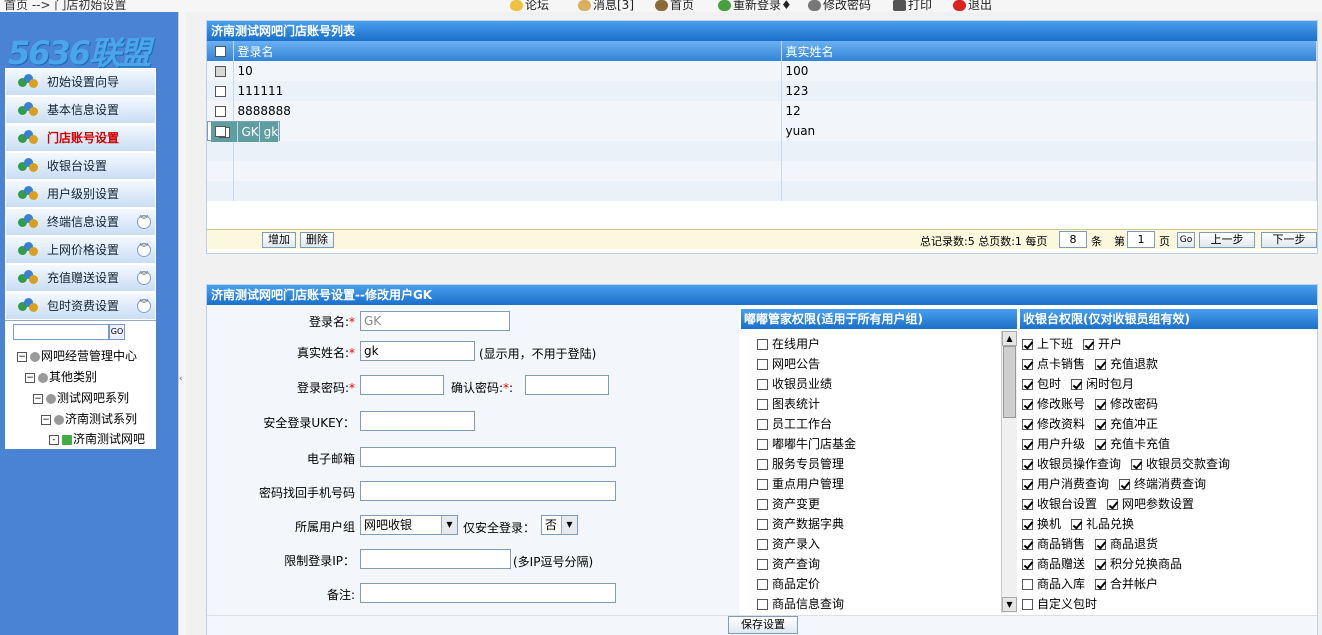  I want to click on select-all-checkbox, so click(220, 51).